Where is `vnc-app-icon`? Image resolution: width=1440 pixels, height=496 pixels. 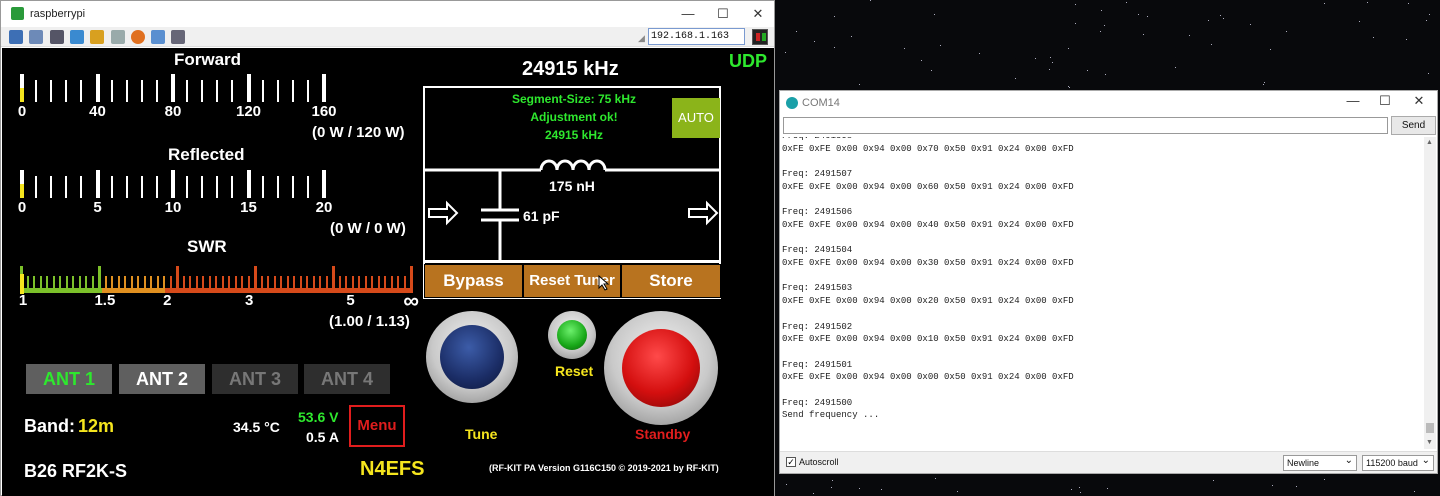 vnc-app-icon is located at coordinates (17, 13).